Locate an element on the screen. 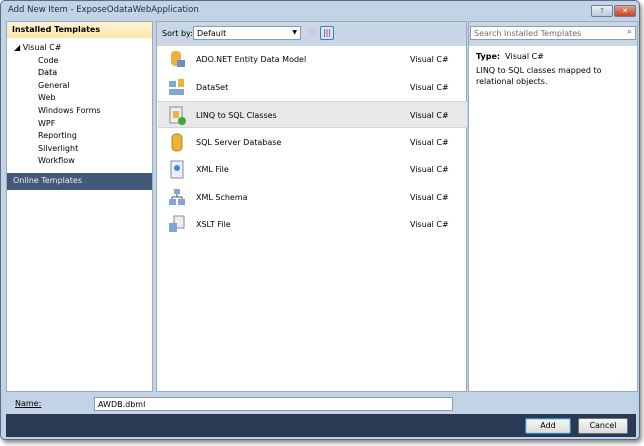 Image resolution: width=644 pixels, height=446 pixels. template-name: SQL Server Database is located at coordinates (239, 142).